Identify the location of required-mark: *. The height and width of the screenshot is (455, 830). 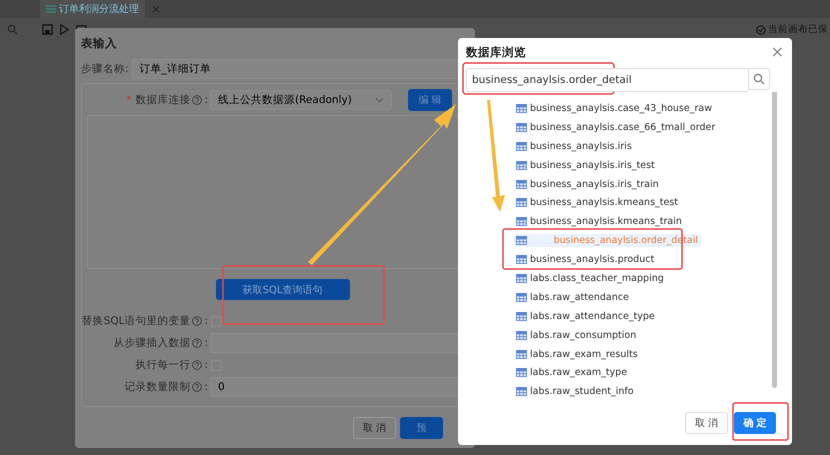
(129, 100).